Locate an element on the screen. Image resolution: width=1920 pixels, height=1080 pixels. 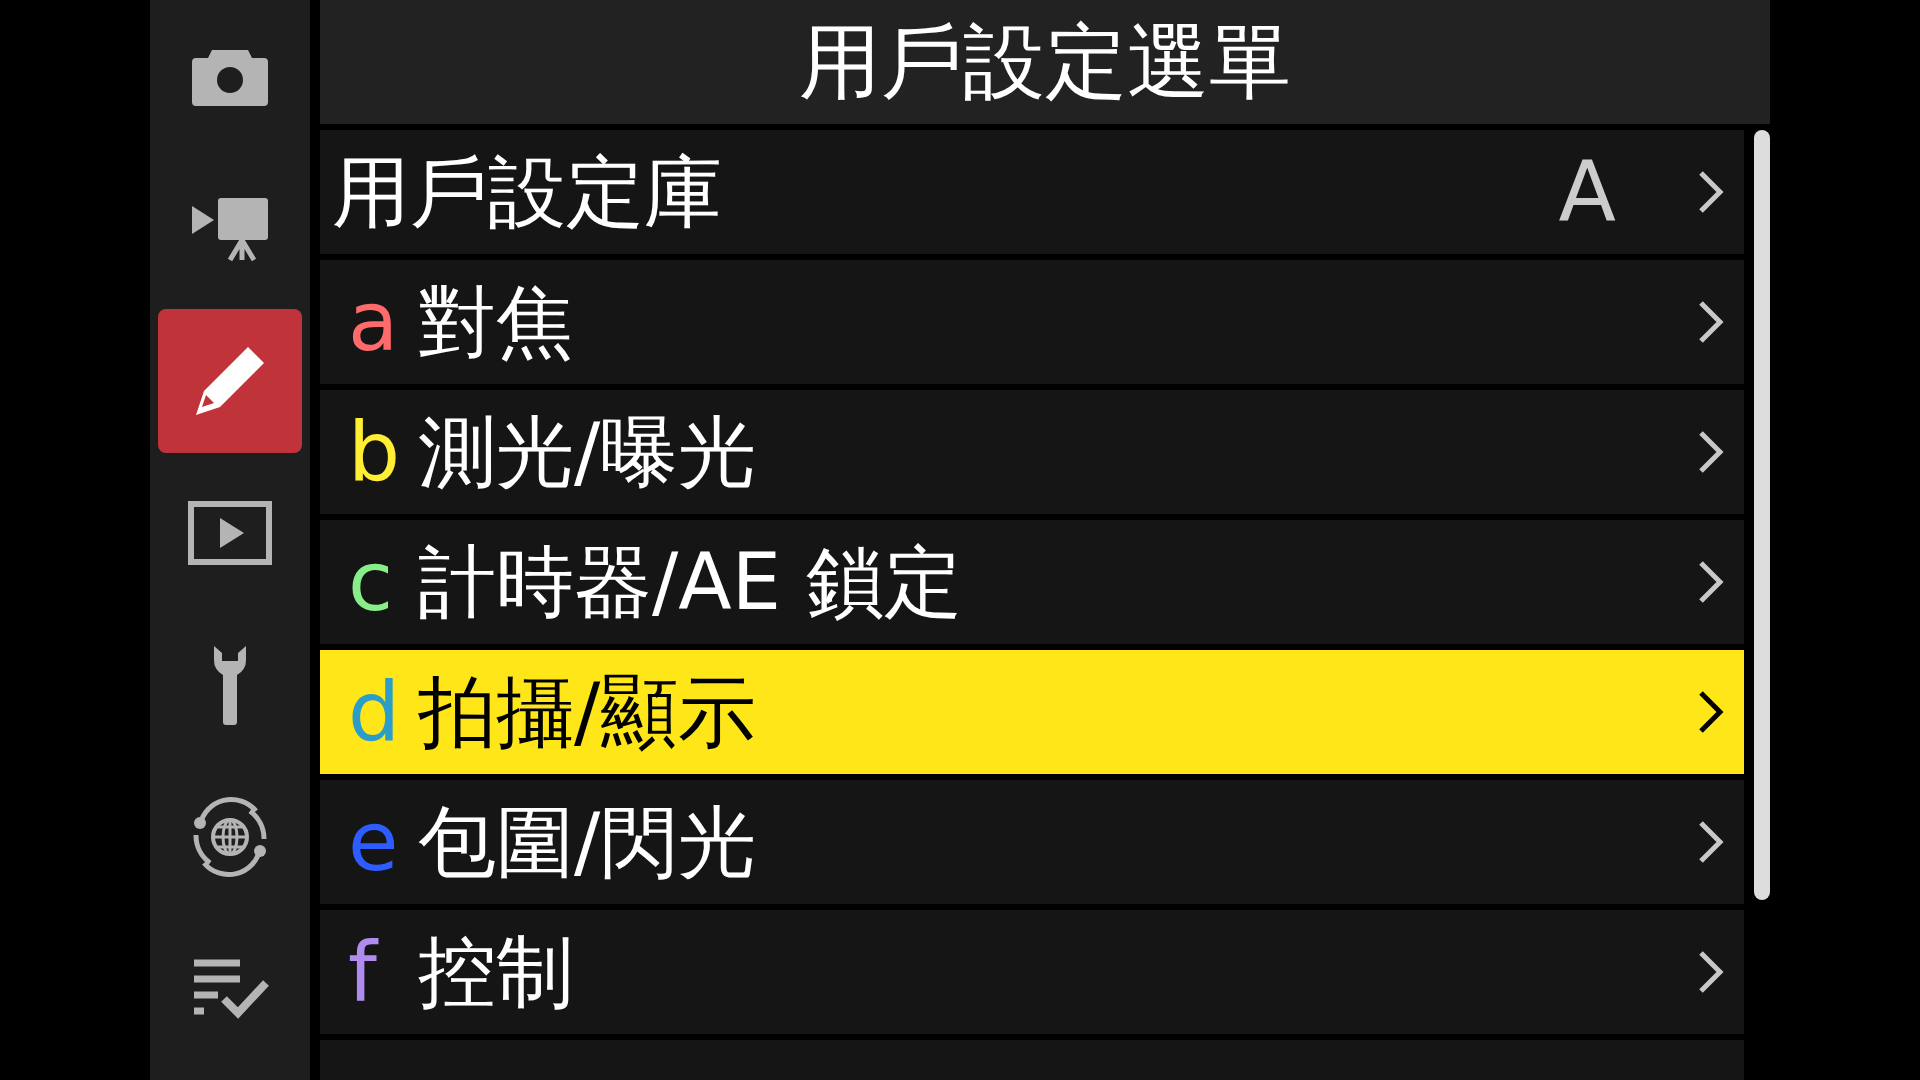
menu-row: b 測光/曝光 is located at coordinates (1032, 452).